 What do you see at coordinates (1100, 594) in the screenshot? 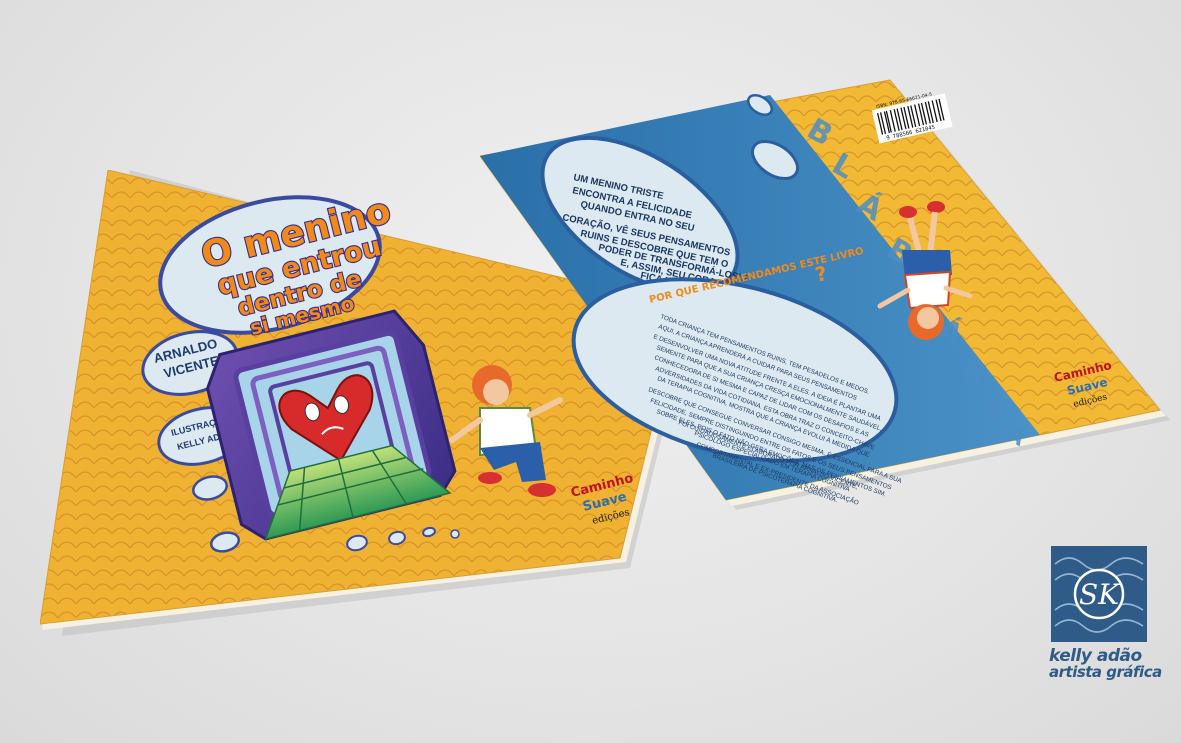
I see `logo-monogram: SK` at bounding box center [1100, 594].